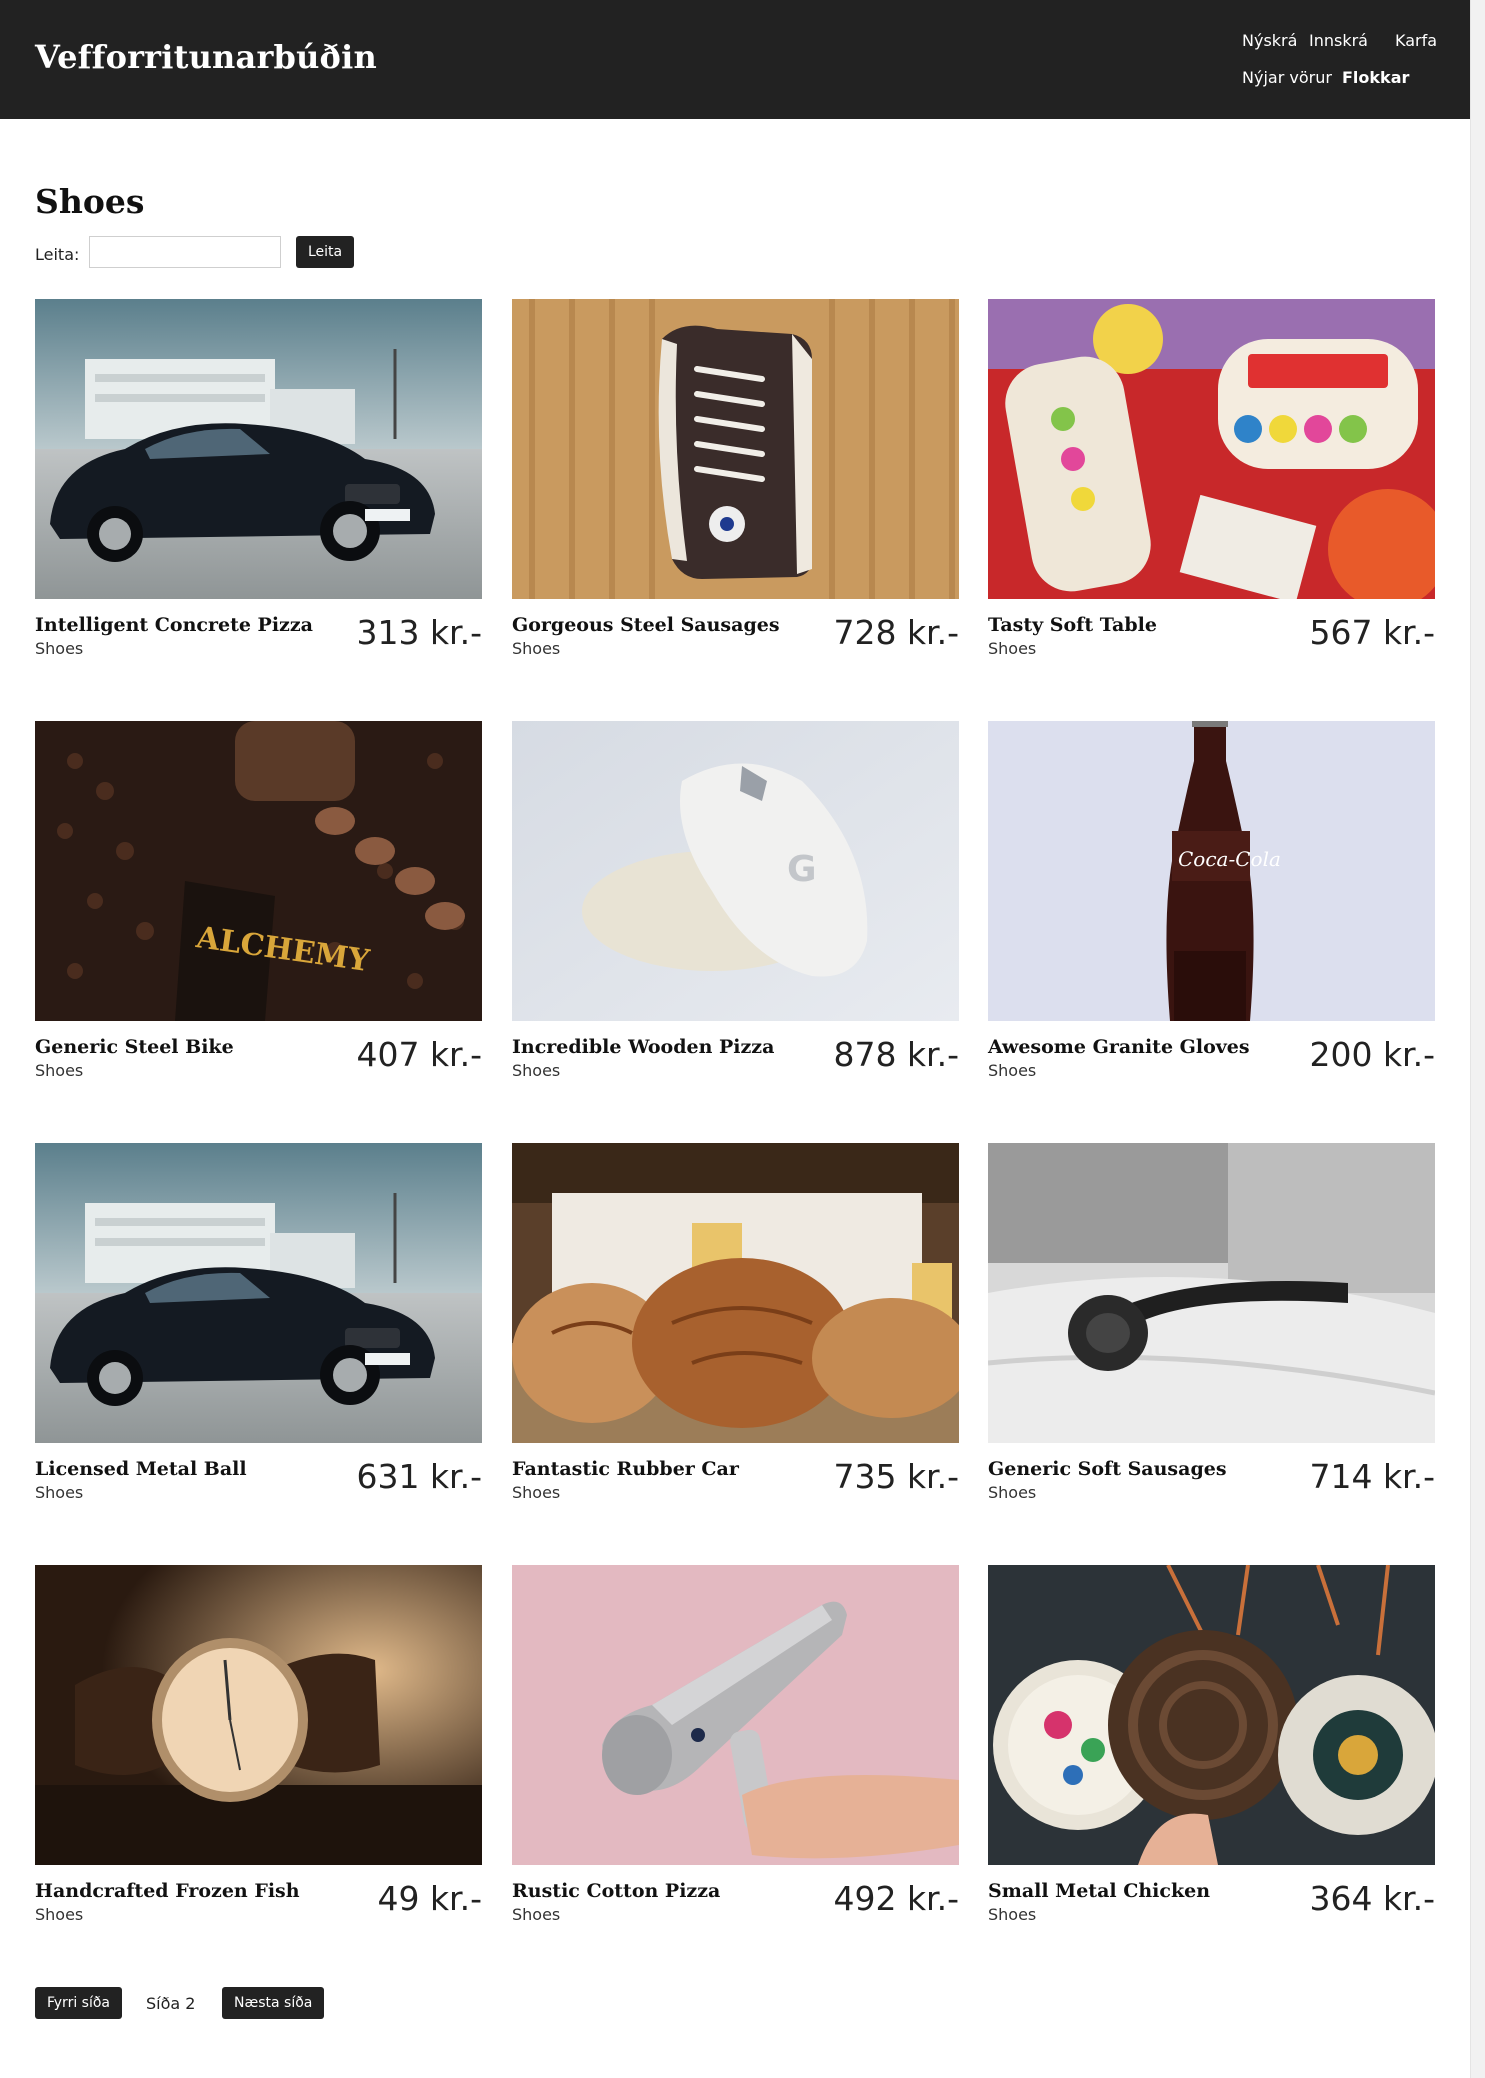 This screenshot has height=2078, width=1485. Describe the element at coordinates (1229, 859) in the screenshot. I see `svg-text: Coca-Cola` at that location.